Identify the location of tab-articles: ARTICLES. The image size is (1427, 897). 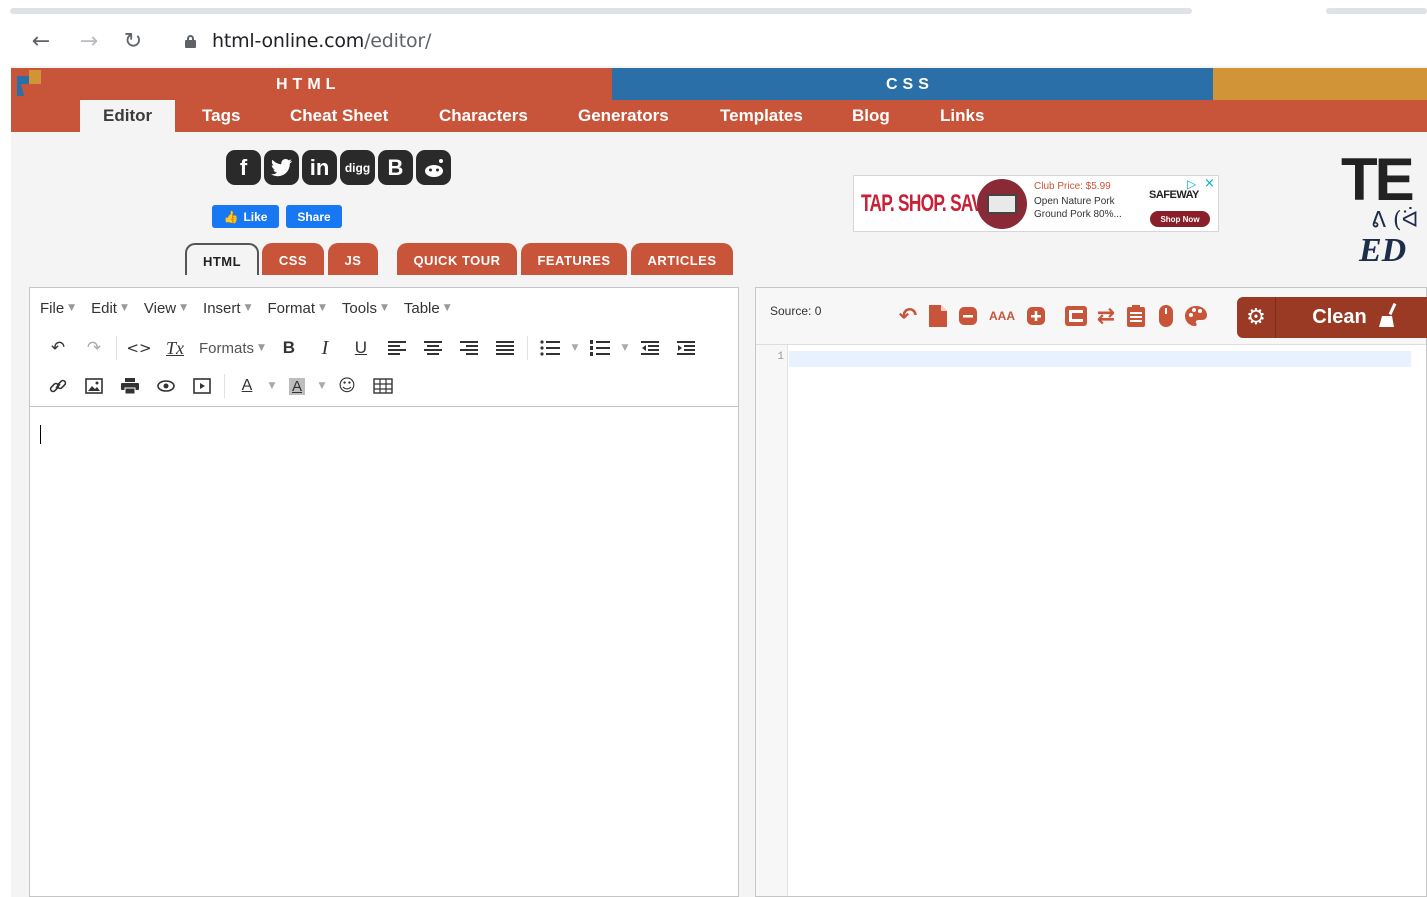
(682, 259).